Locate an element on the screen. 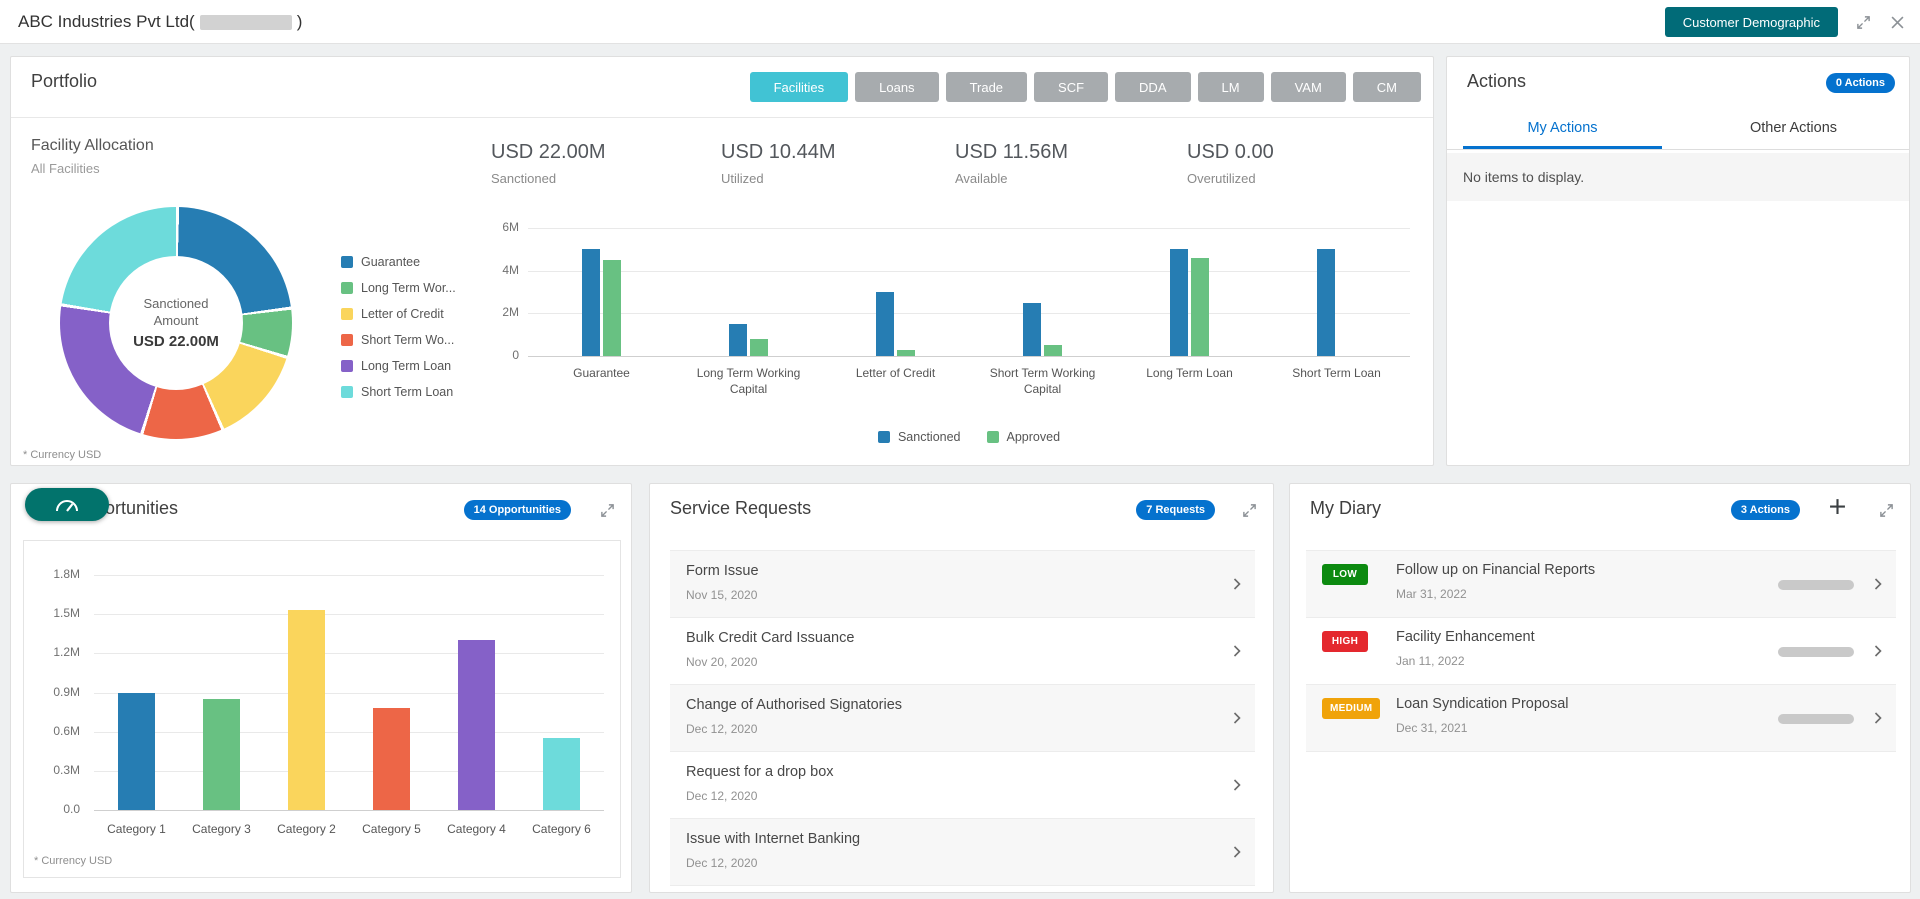  diary-date: Mar 31, 2022 is located at coordinates (1431, 594).